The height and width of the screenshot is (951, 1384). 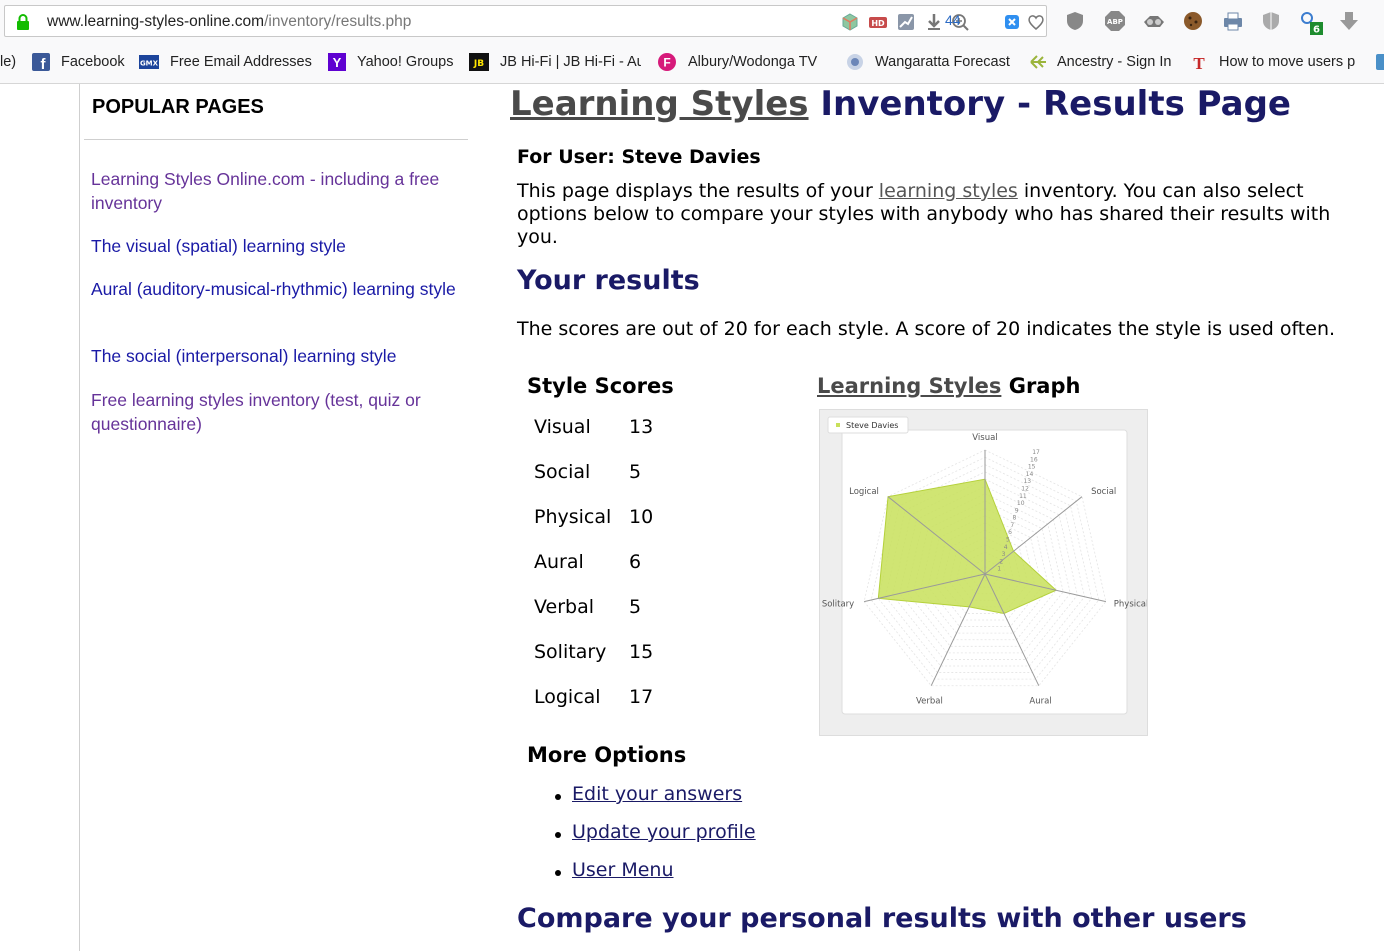 I want to click on t-icon: T, so click(x=1199, y=63).